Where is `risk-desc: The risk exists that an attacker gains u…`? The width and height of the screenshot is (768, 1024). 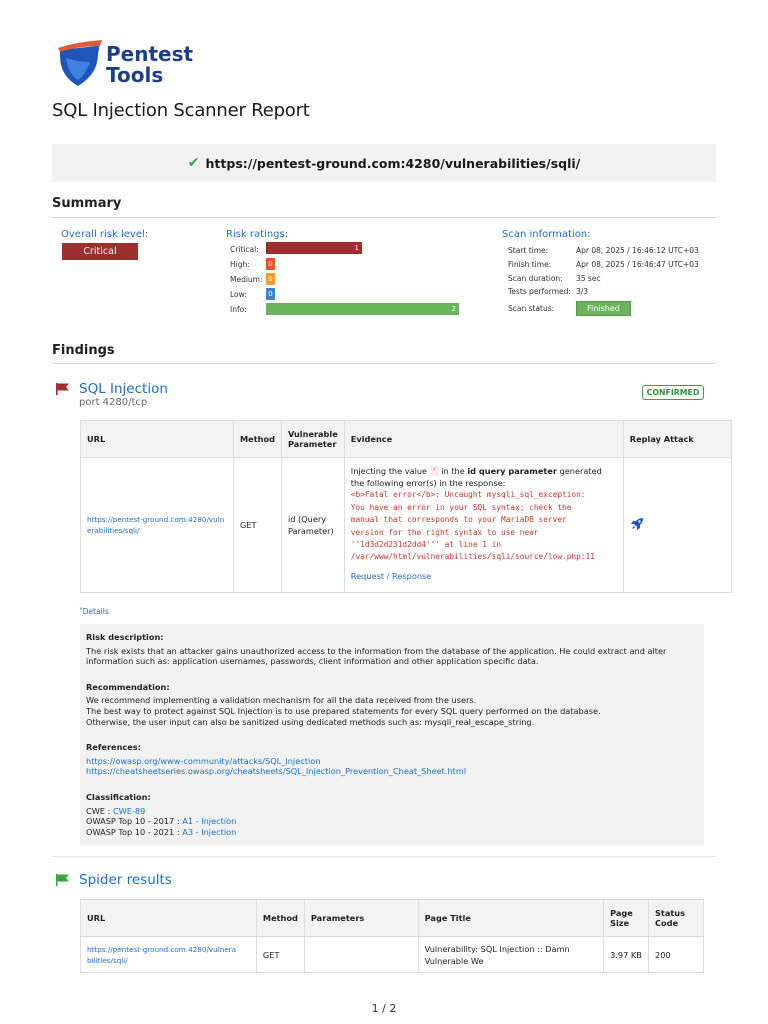 risk-desc: The risk exists that an attacker gains u… is located at coordinates (376, 656).